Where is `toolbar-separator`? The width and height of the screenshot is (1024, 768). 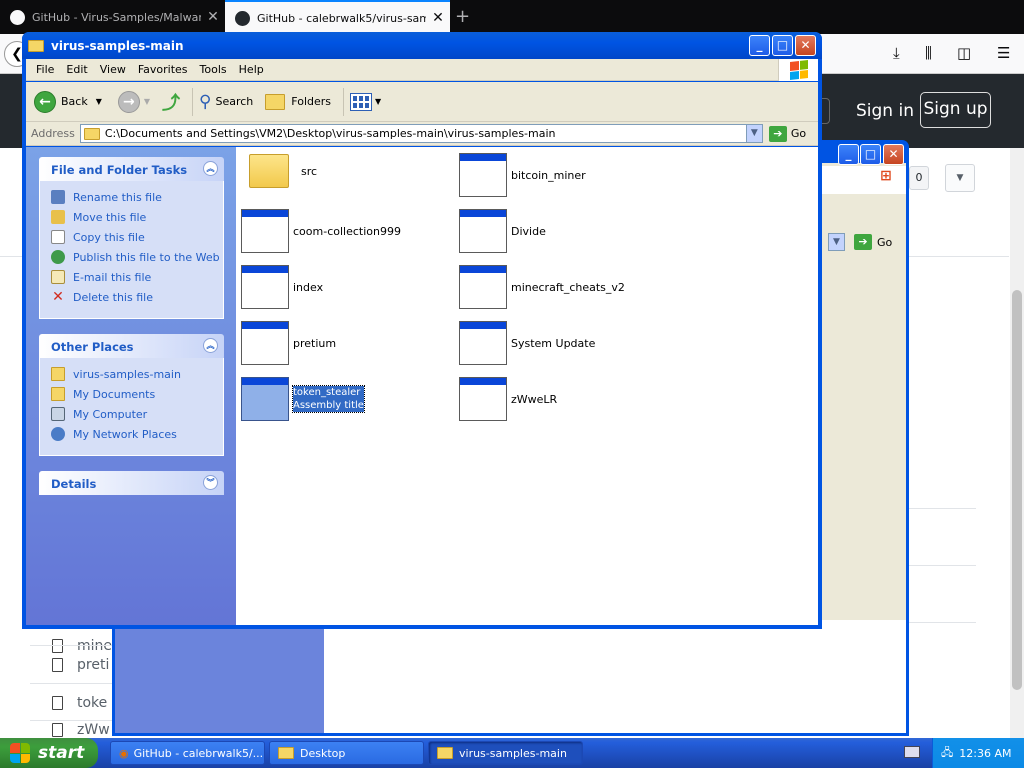
toolbar-separator is located at coordinates (193, 101).